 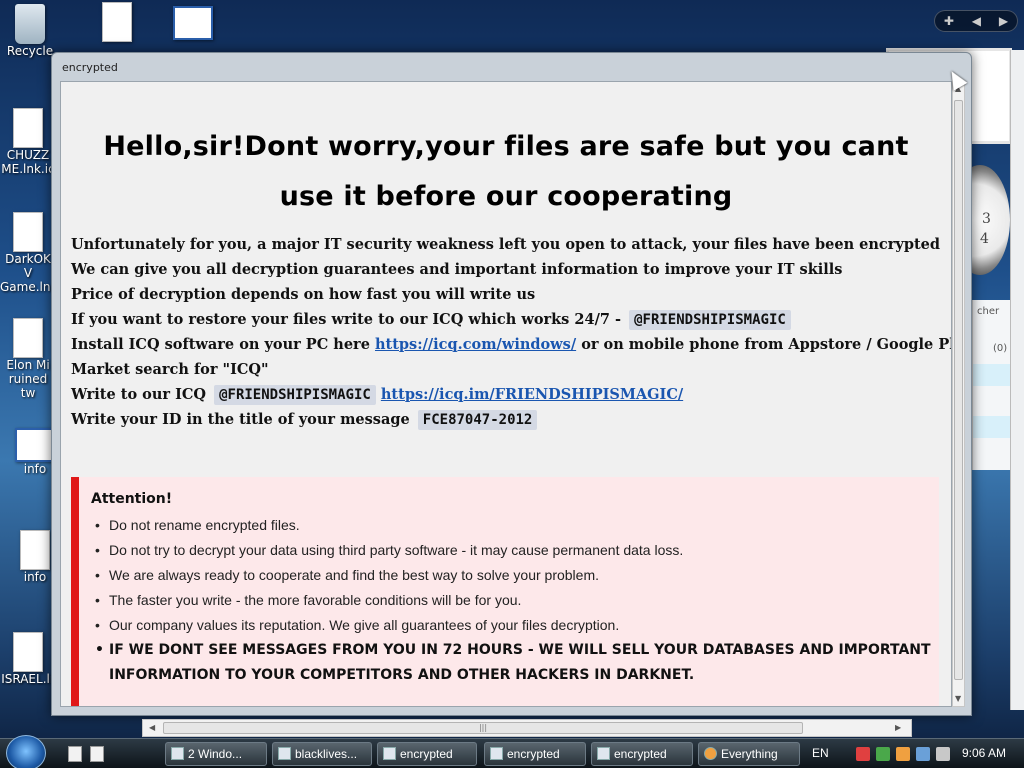 What do you see at coordinates (132, 499) in the screenshot?
I see `attention-title: Attention!` at bounding box center [132, 499].